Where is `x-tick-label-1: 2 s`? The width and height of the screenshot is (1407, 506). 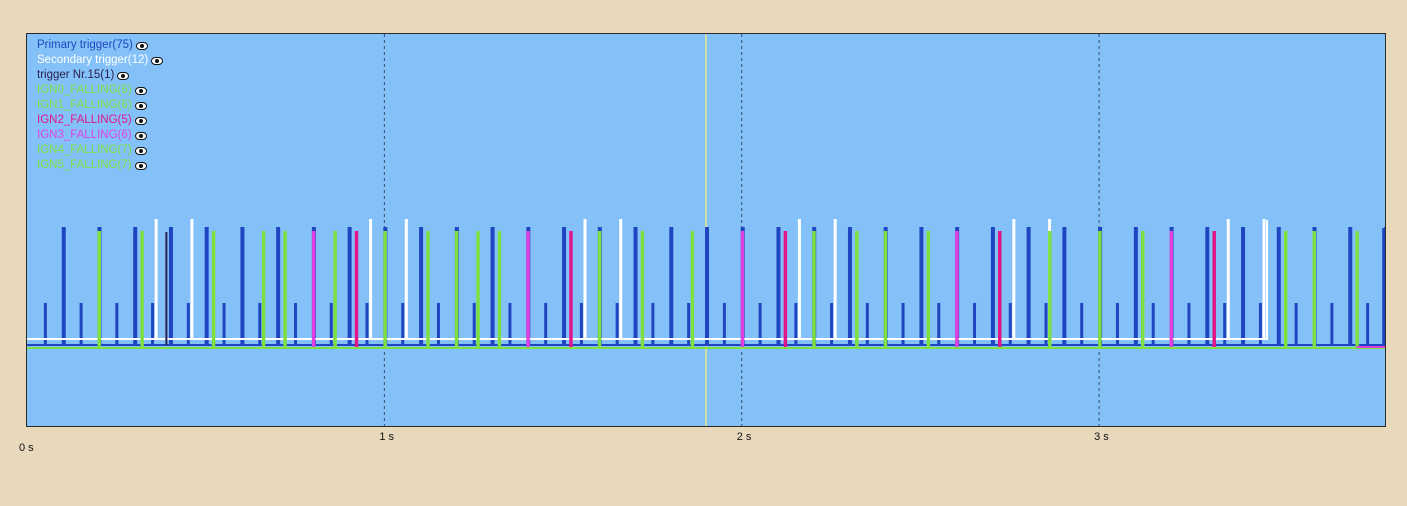
x-tick-label-1: 2 s is located at coordinates (744, 437).